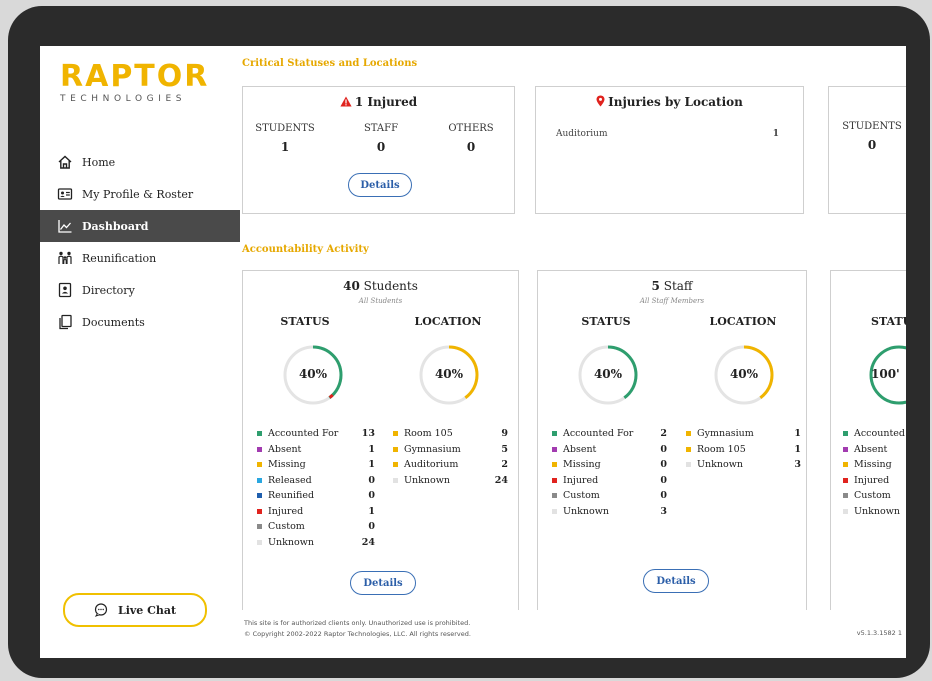  What do you see at coordinates (346, 101) in the screenshot?
I see `warning-triangle-icon` at bounding box center [346, 101].